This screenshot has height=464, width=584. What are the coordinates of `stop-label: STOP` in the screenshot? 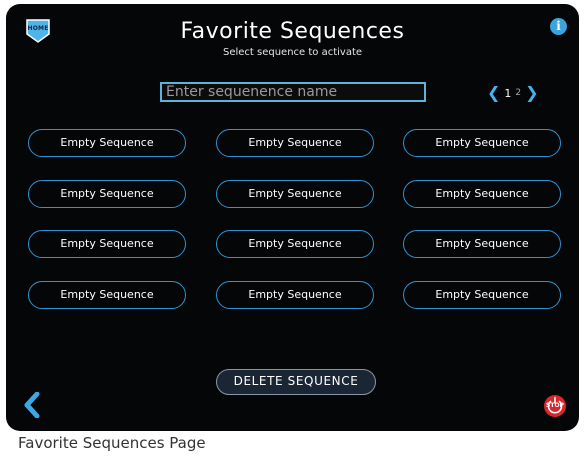 It's located at (555, 405).